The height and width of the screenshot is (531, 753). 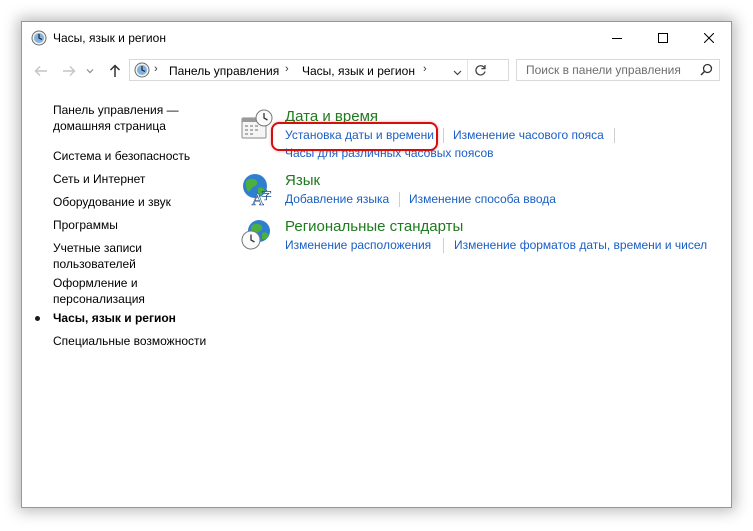 I want to click on sidebar-item-accessibility: Специальные возможности, so click(x=129, y=341).